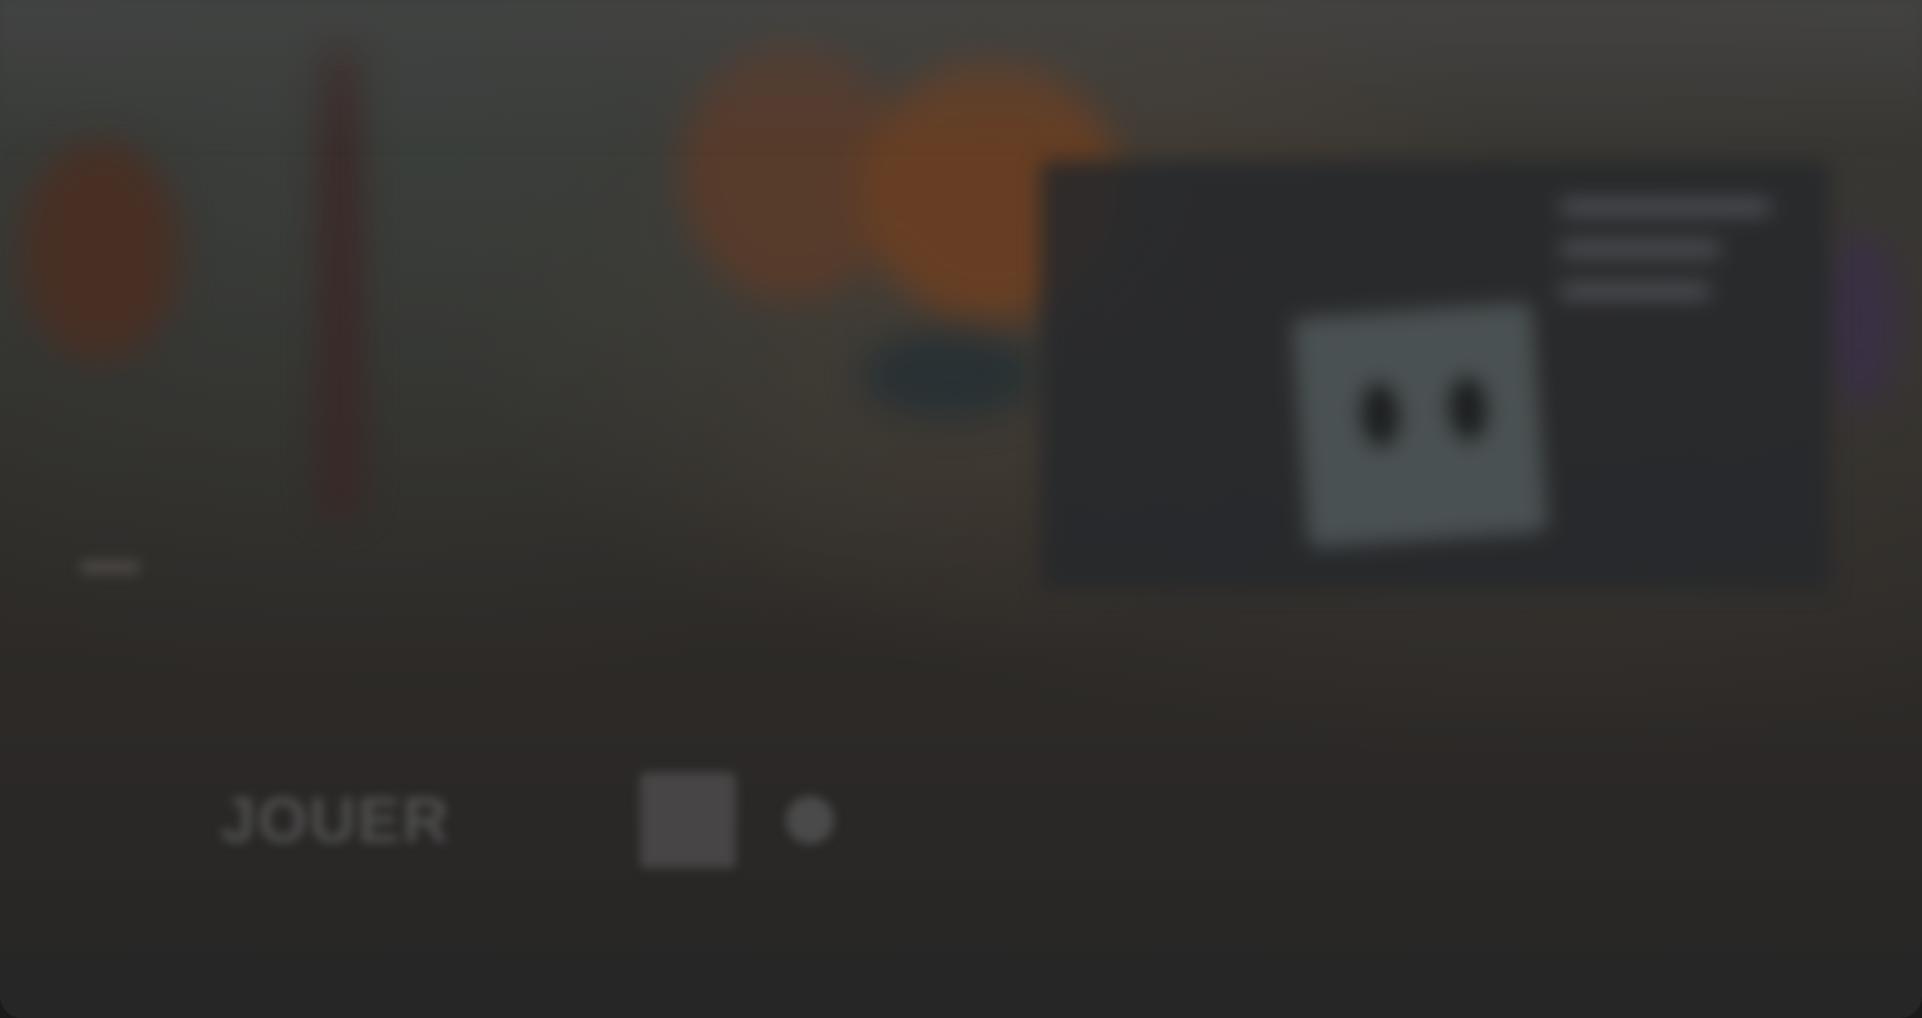 The image size is (1922, 1018). What do you see at coordinates (100, 250) in the screenshot?
I see `scene-figure-edge` at bounding box center [100, 250].